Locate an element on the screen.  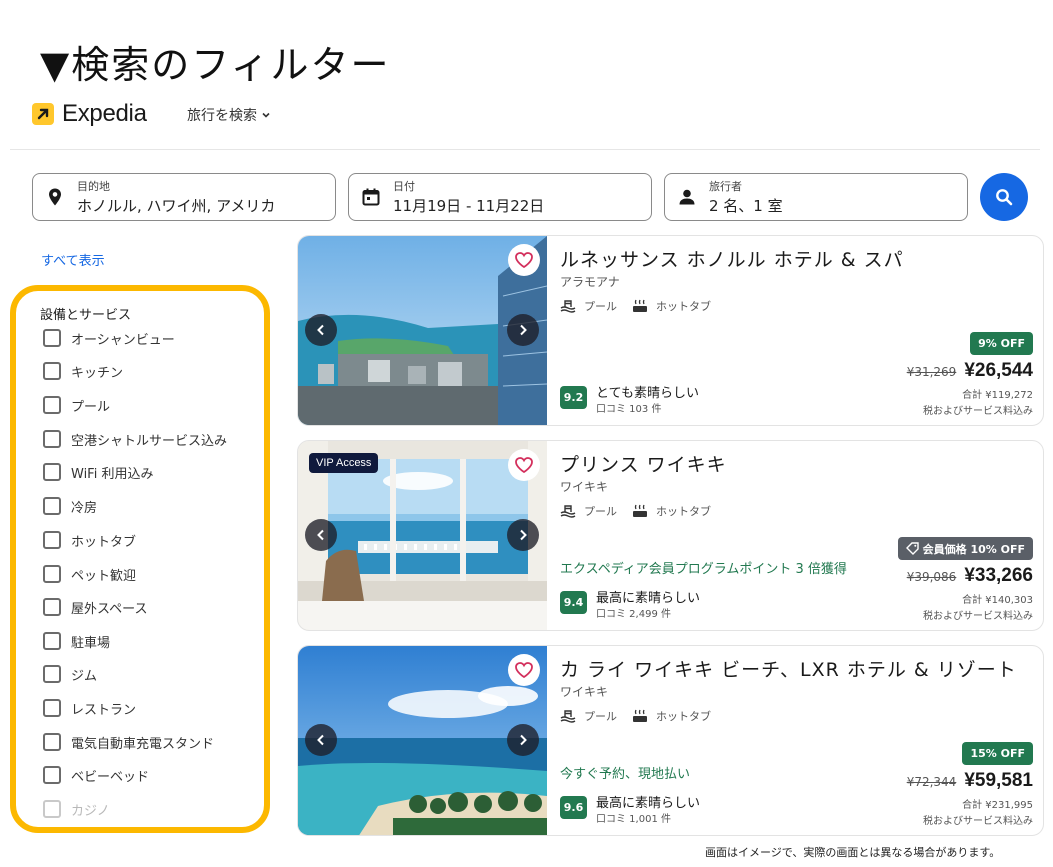
brand-name: Expedia is located at coordinates (104, 113).